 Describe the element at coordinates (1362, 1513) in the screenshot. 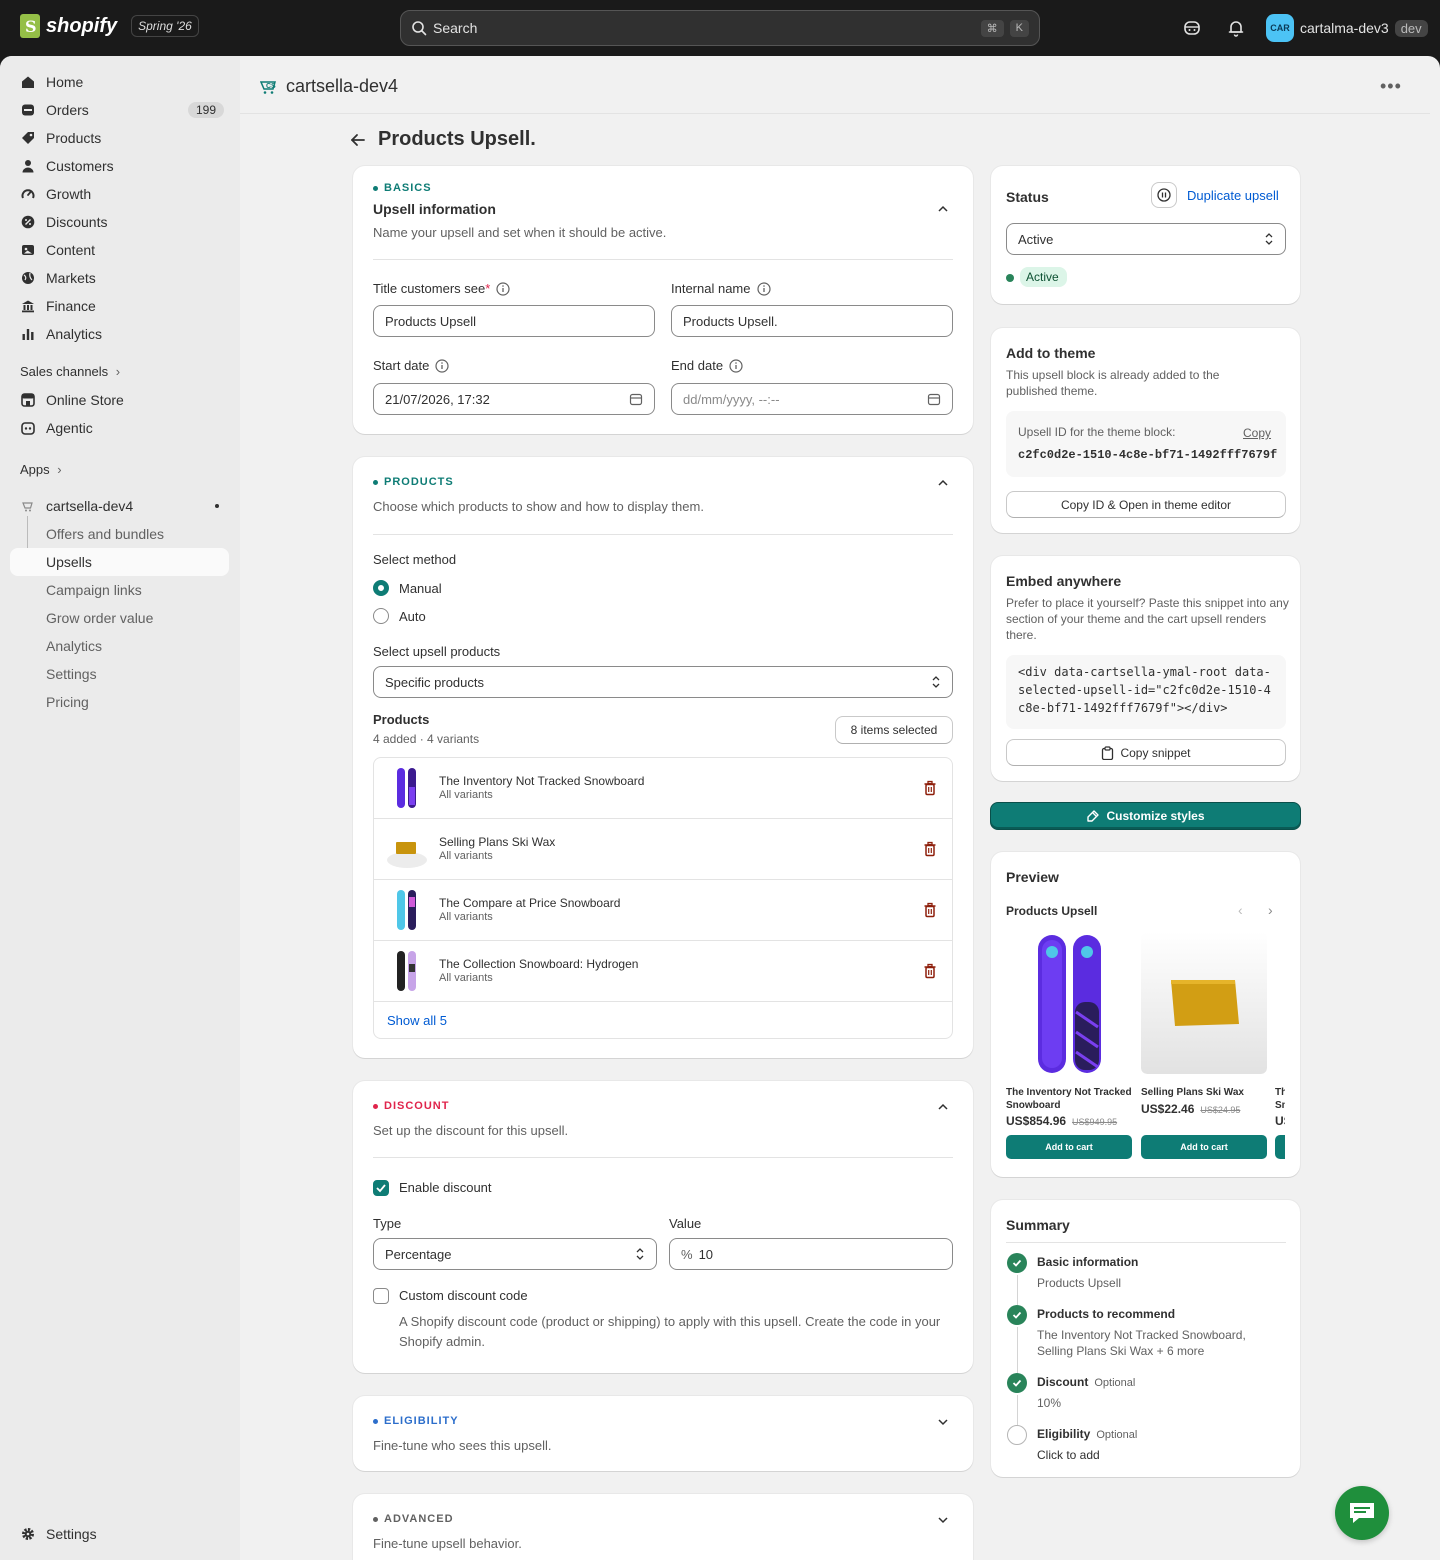

I see `chat-button` at that location.